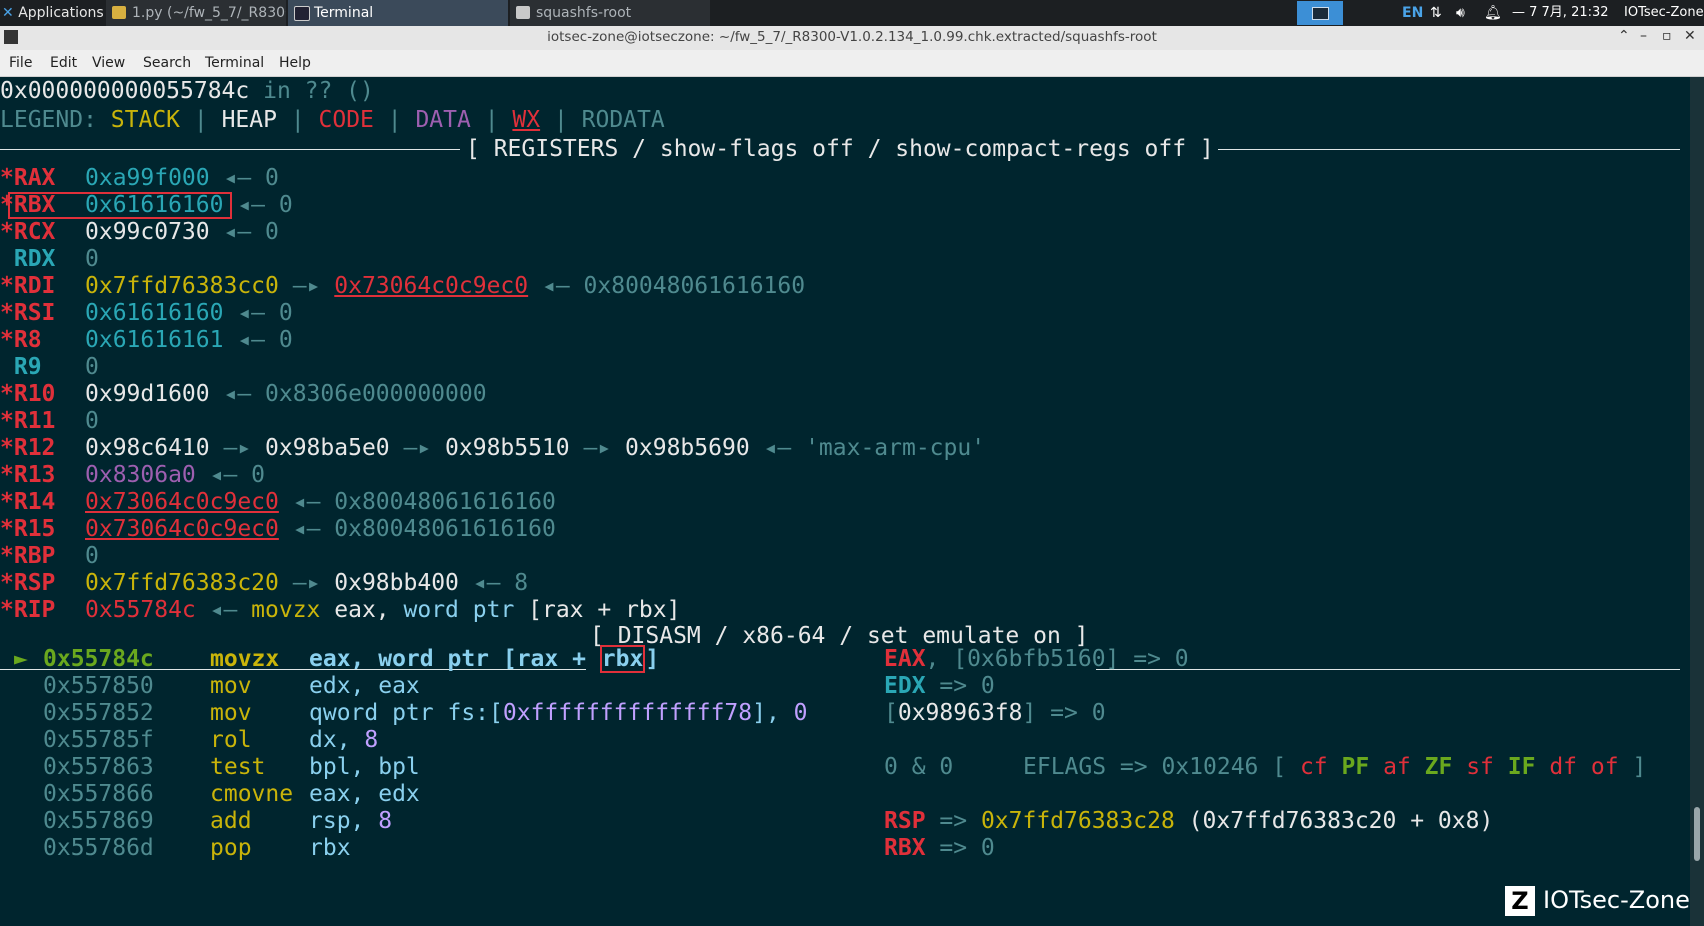  I want to click on current-address-line: 0x000000000055784c in ?? (), so click(187, 91).